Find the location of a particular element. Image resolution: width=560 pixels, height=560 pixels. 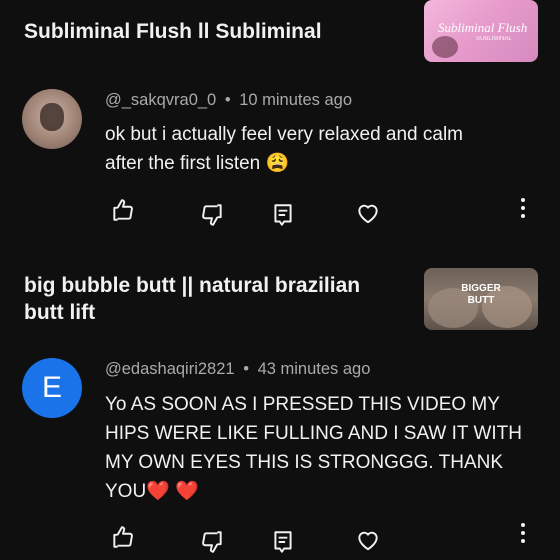

thumbnail-text-line: BUTT is located at coordinates (481, 300).